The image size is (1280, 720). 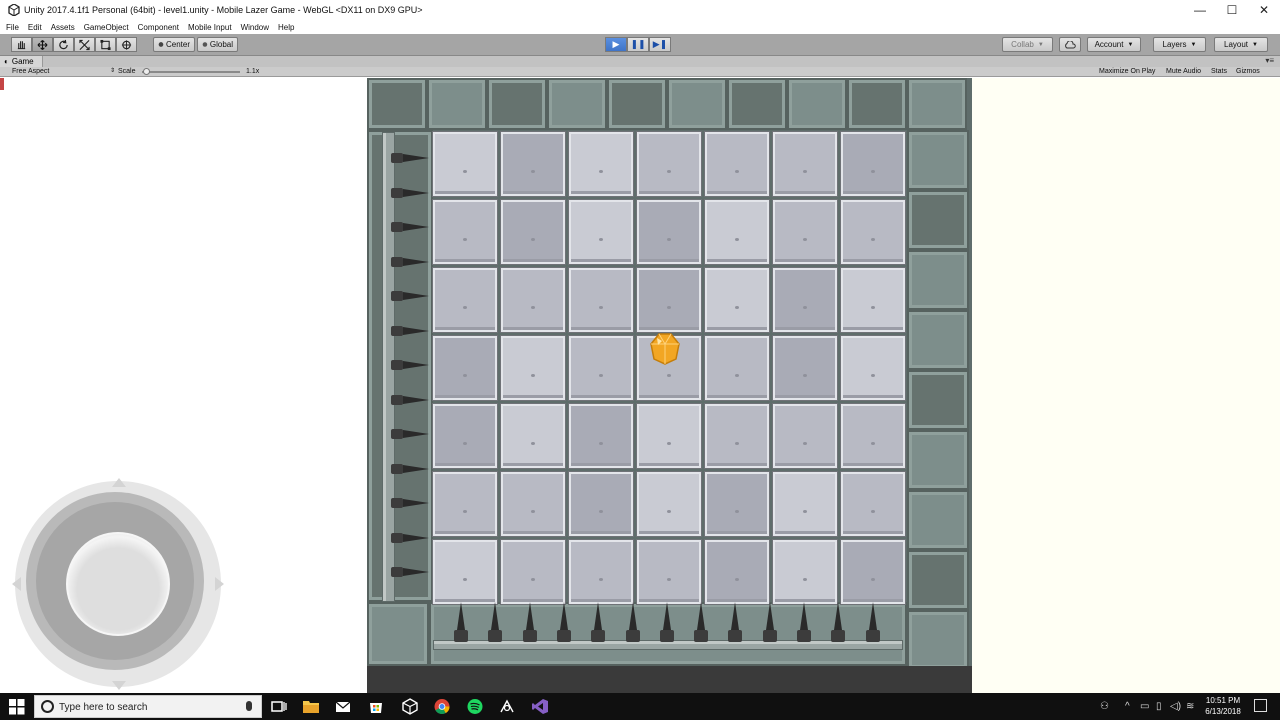 I want to click on hand-tool-button, so click(x=21, y=44).